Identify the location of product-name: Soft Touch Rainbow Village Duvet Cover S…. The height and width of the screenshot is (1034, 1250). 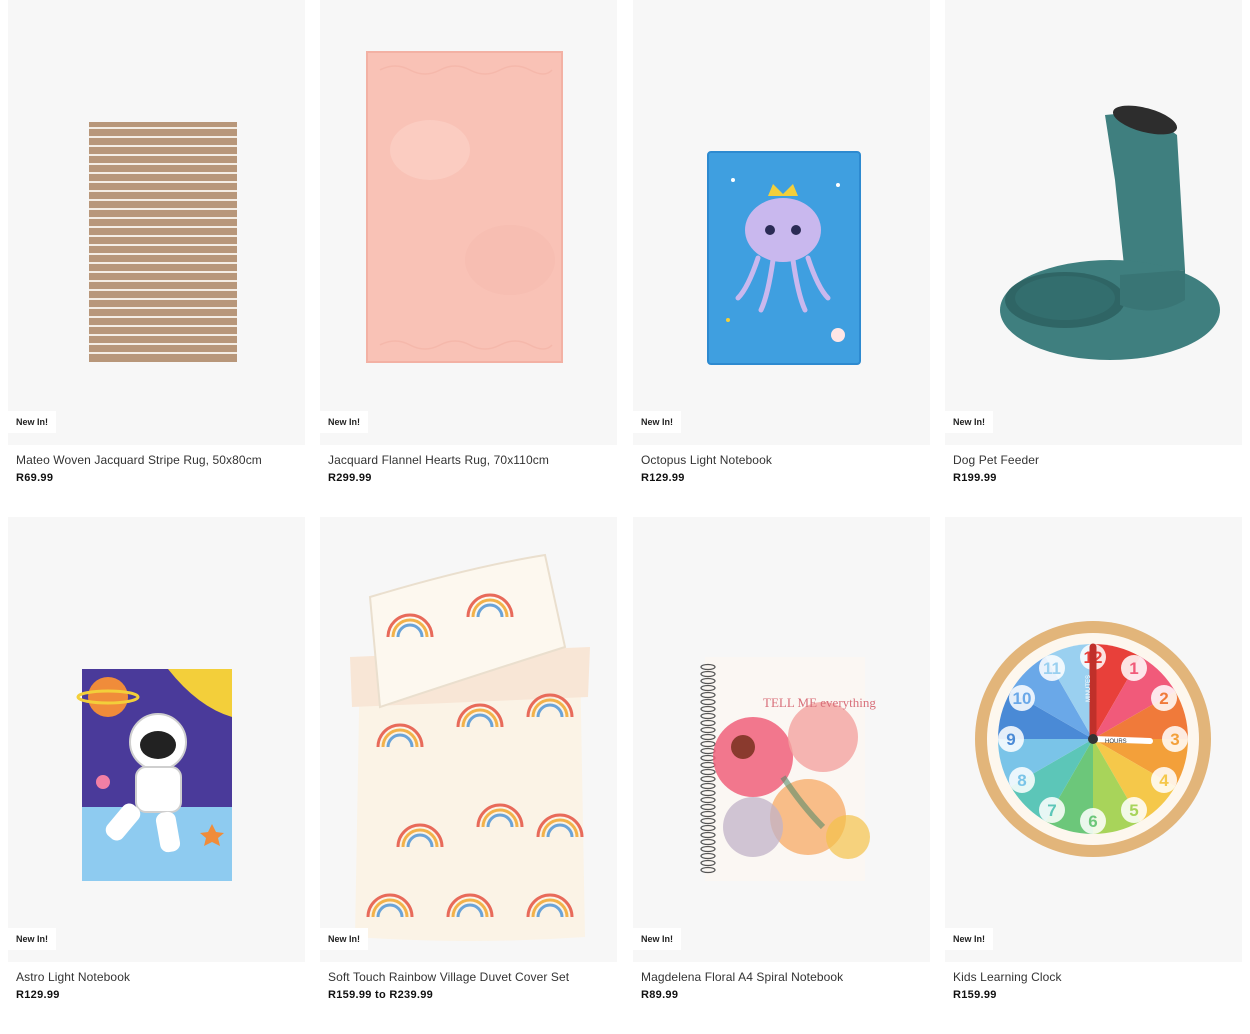
(448, 977).